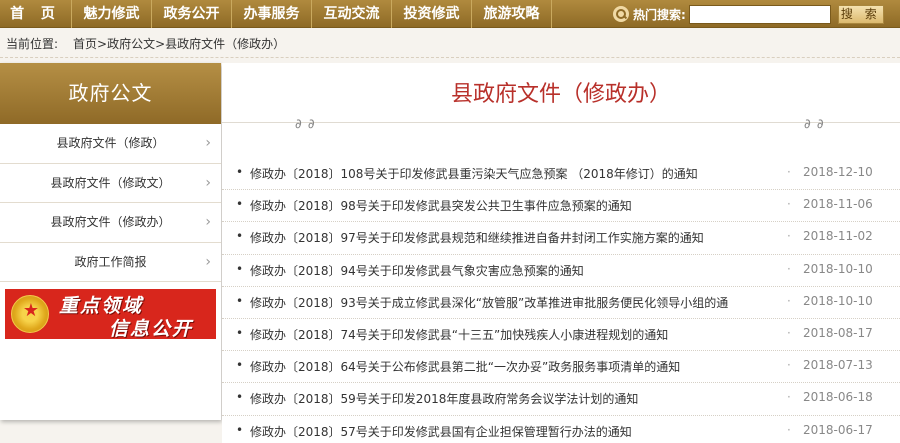 The height and width of the screenshot is (443, 900). What do you see at coordinates (512, 237) in the screenshot?
I see `document-title-link: 修政办〔2018〕97号关于印发修武县规范和继续推进自备井封闭工作实施方案的通知` at bounding box center [512, 237].